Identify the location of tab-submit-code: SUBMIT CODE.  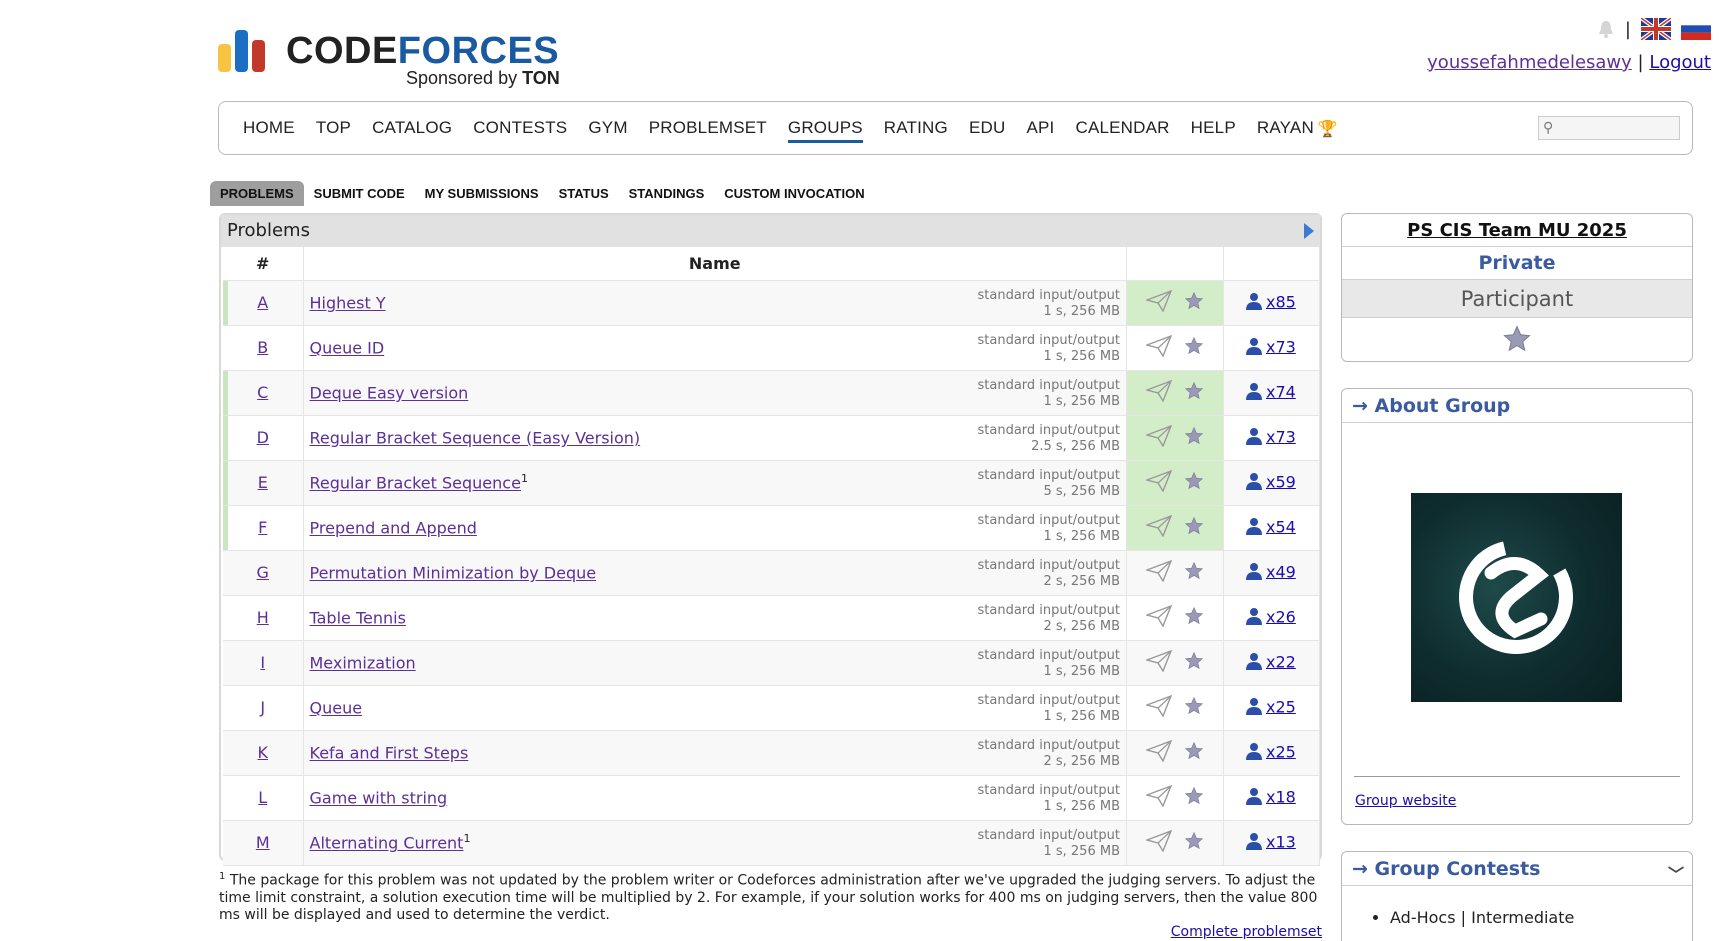
(359, 193).